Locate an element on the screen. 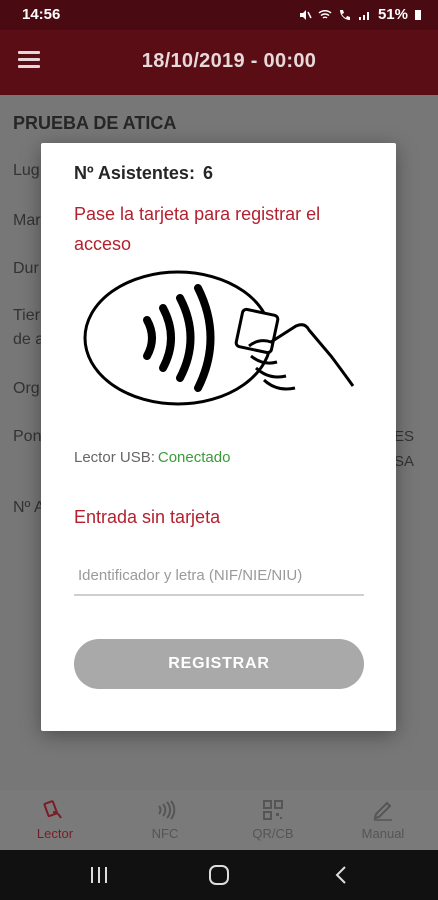 This screenshot has width=438, height=900. wifi-icon is located at coordinates (325, 14).